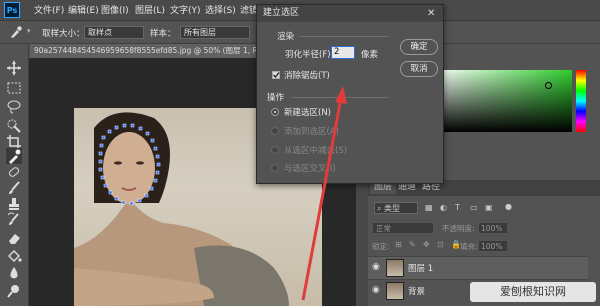 This screenshot has height=306, width=600. I want to click on lasso-tool-icon, so click(14, 107).